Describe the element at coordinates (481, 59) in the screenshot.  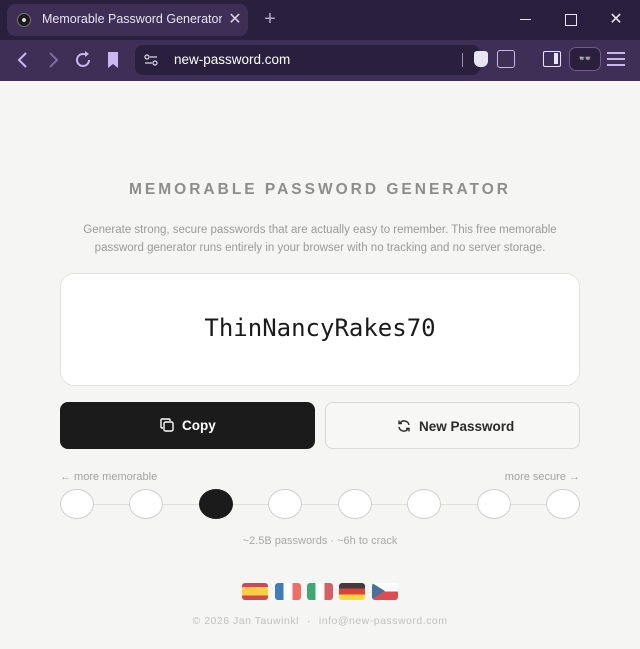
I see `brave-shields-icon` at that location.